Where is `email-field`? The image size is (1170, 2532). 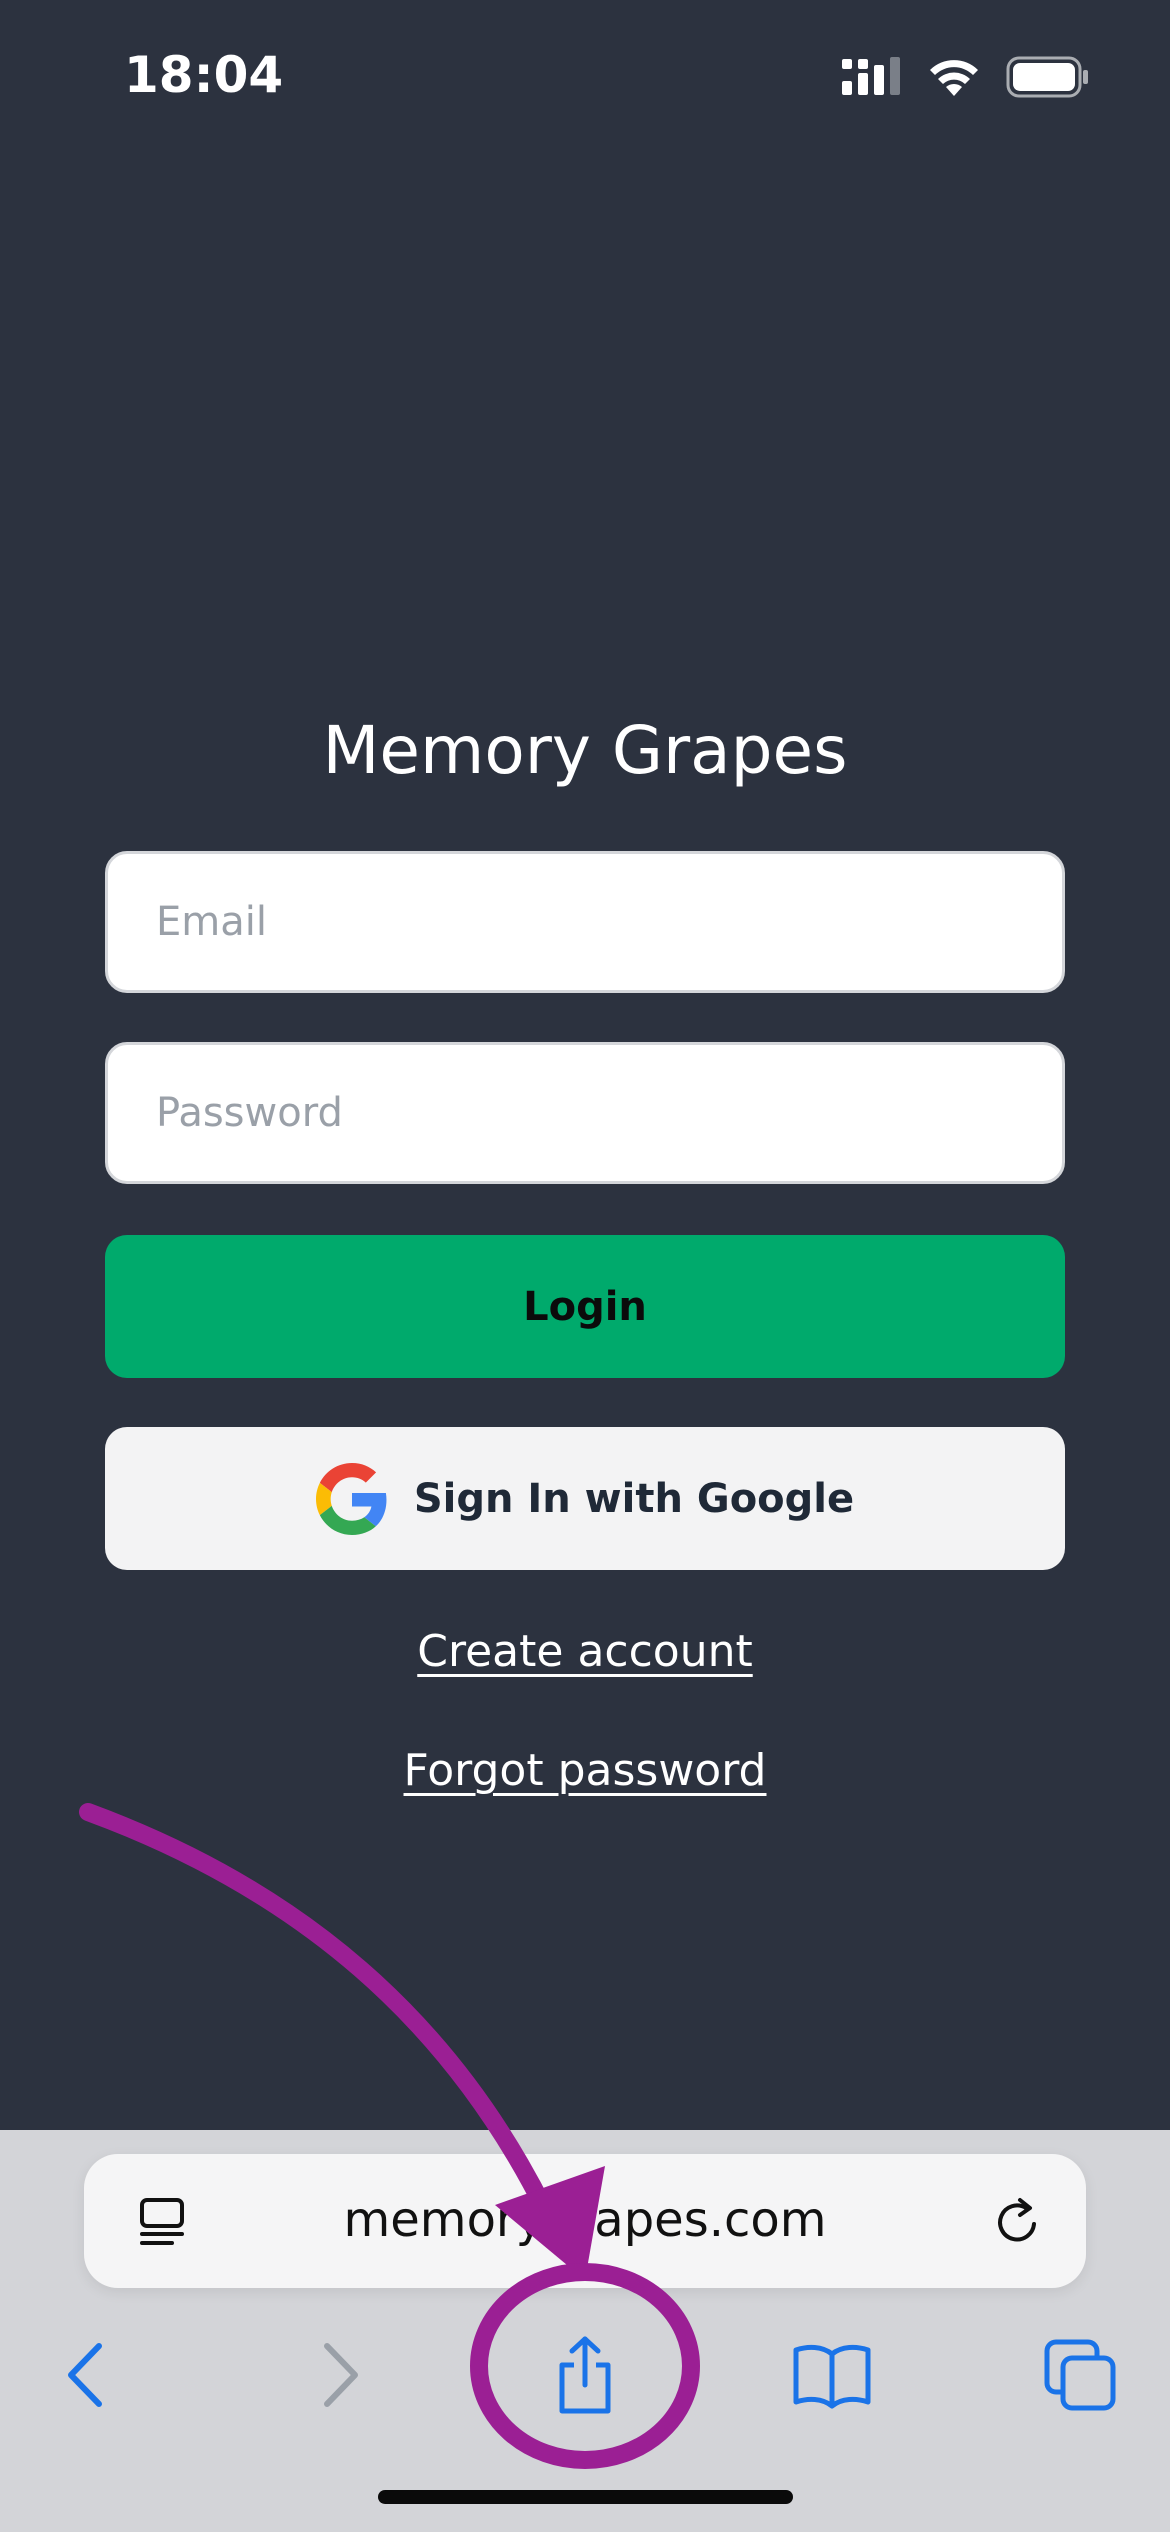 email-field is located at coordinates (585, 922).